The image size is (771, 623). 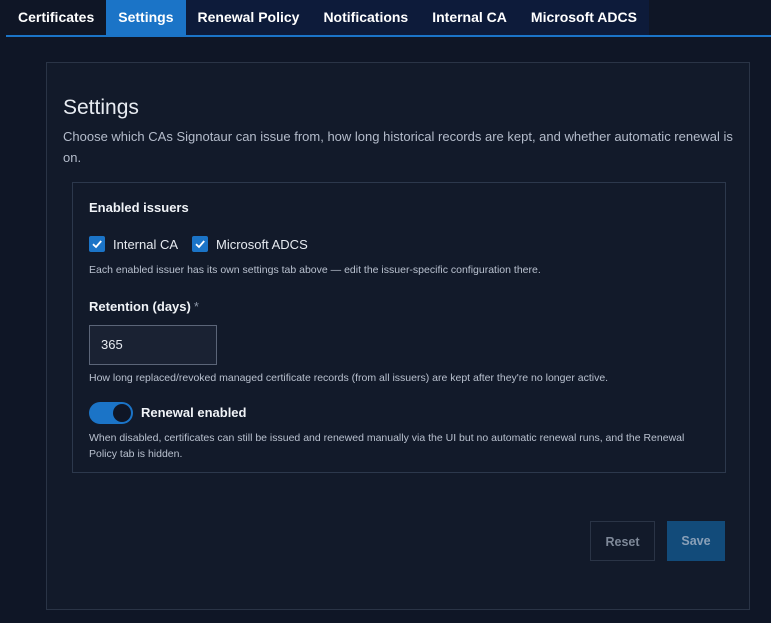 What do you see at coordinates (194, 412) in the screenshot?
I see `renewal-label: Renewal enabled` at bounding box center [194, 412].